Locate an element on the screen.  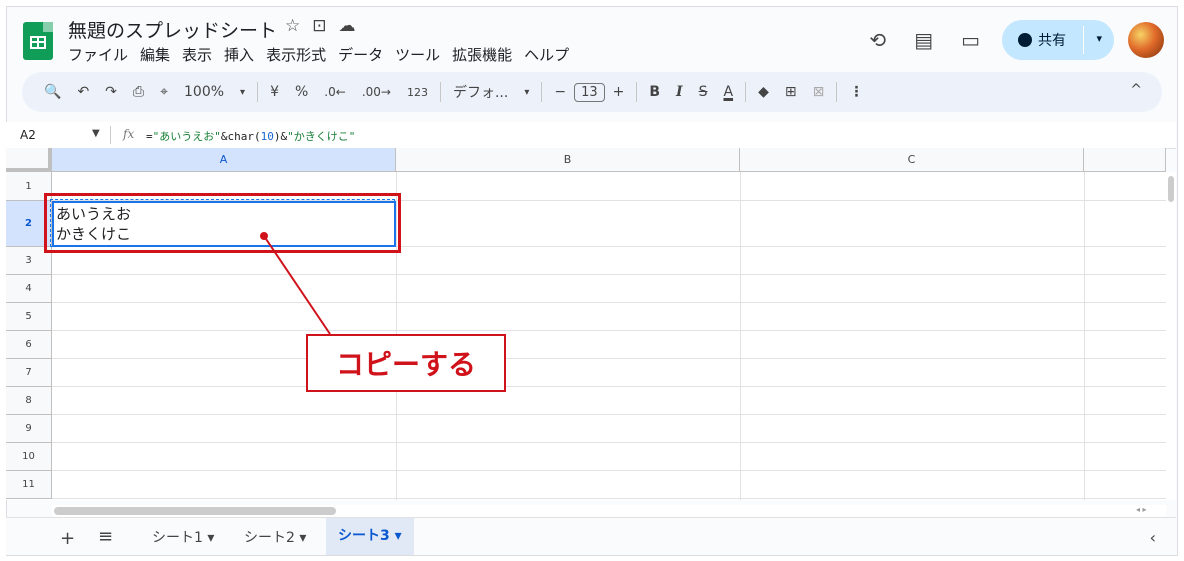
collapse-sidebar-icon: ‹ is located at coordinates (1153, 537).